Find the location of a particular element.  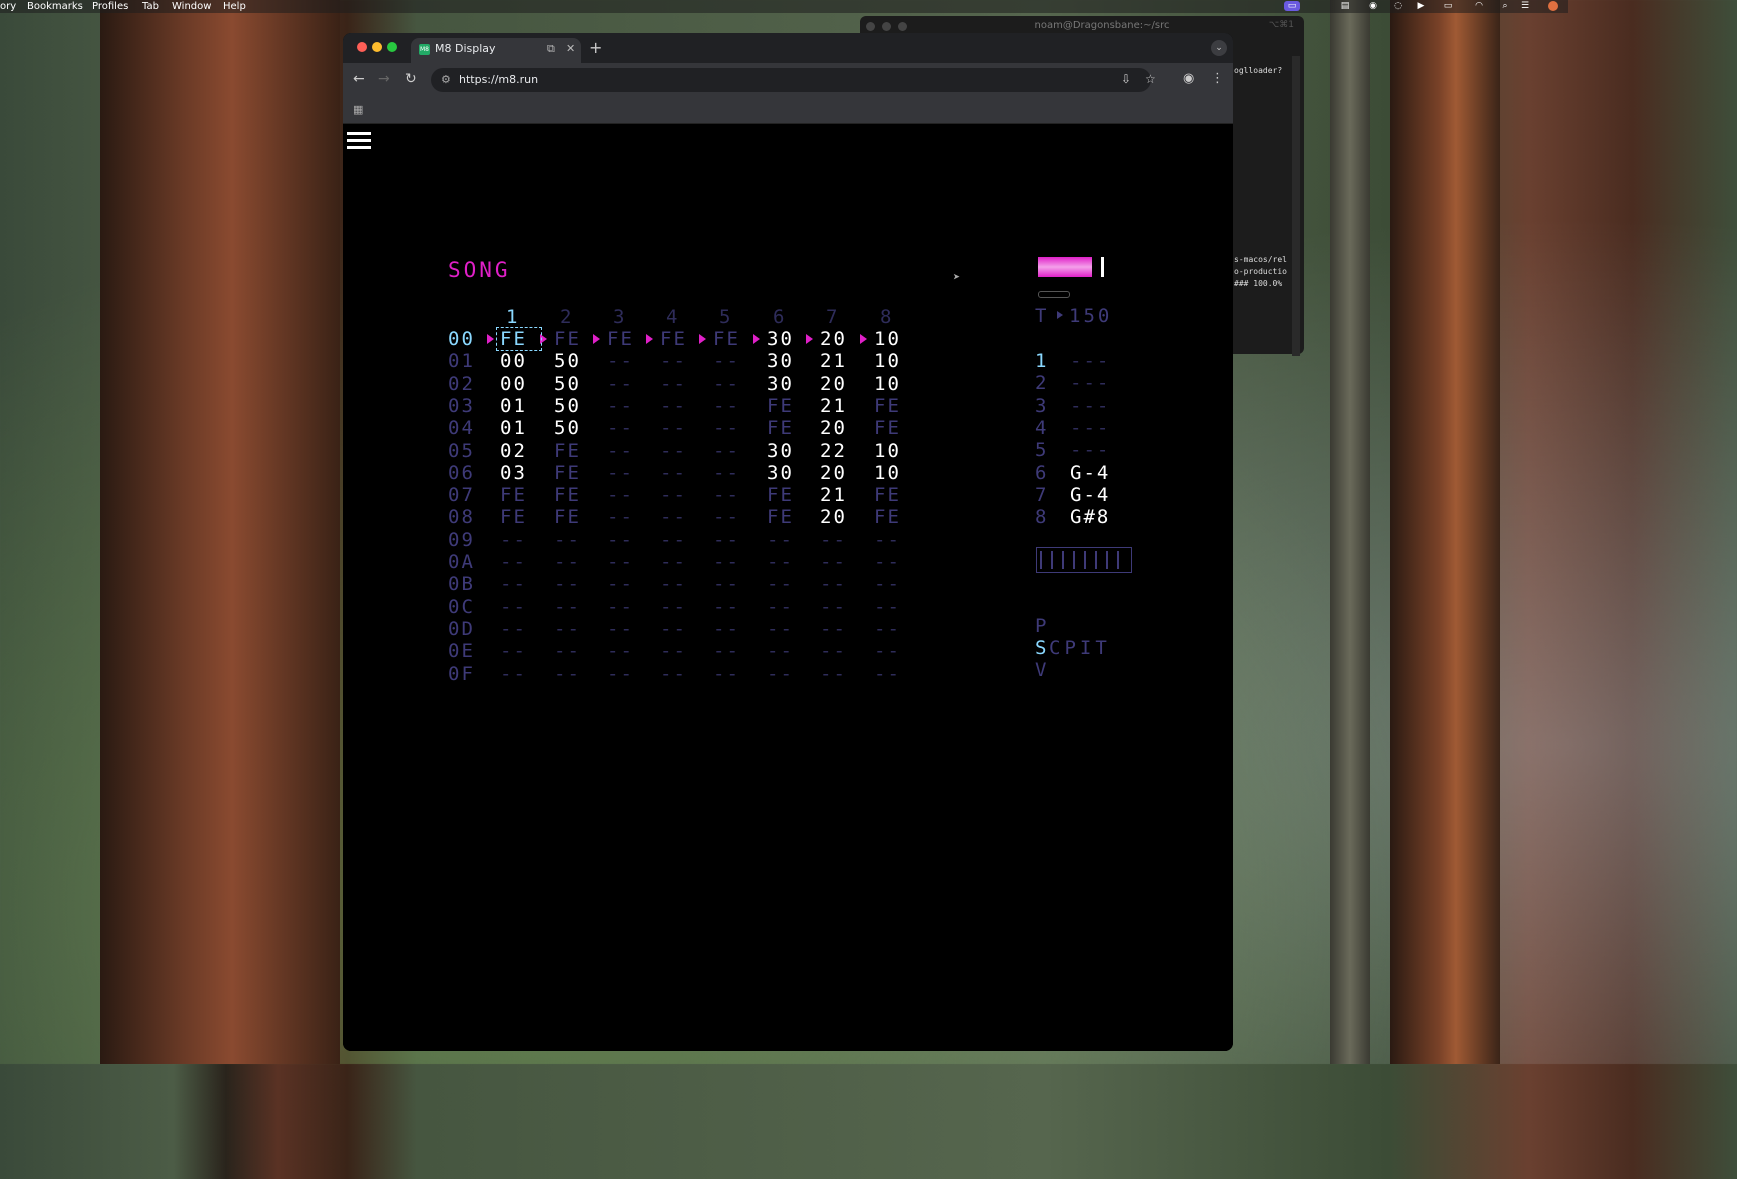

song-cell: 00 is located at coordinates (513, 361).